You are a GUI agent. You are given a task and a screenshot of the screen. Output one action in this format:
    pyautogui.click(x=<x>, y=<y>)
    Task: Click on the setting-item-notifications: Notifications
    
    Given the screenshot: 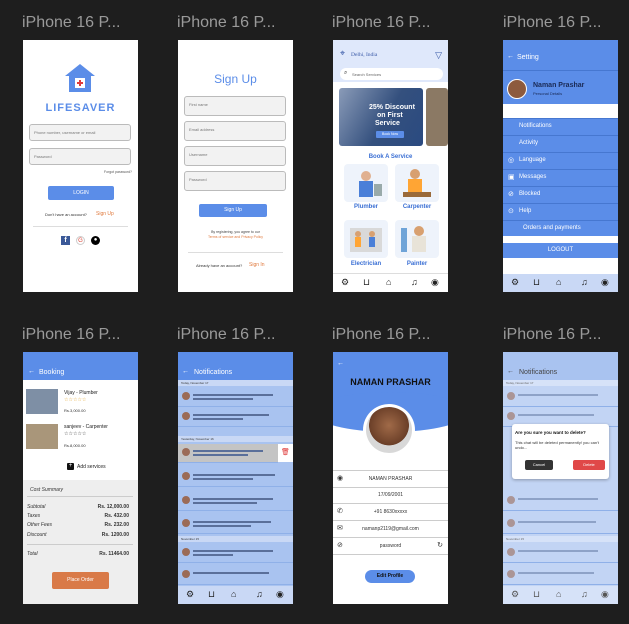 What is the action you would take?
    pyautogui.click(x=560, y=126)
    